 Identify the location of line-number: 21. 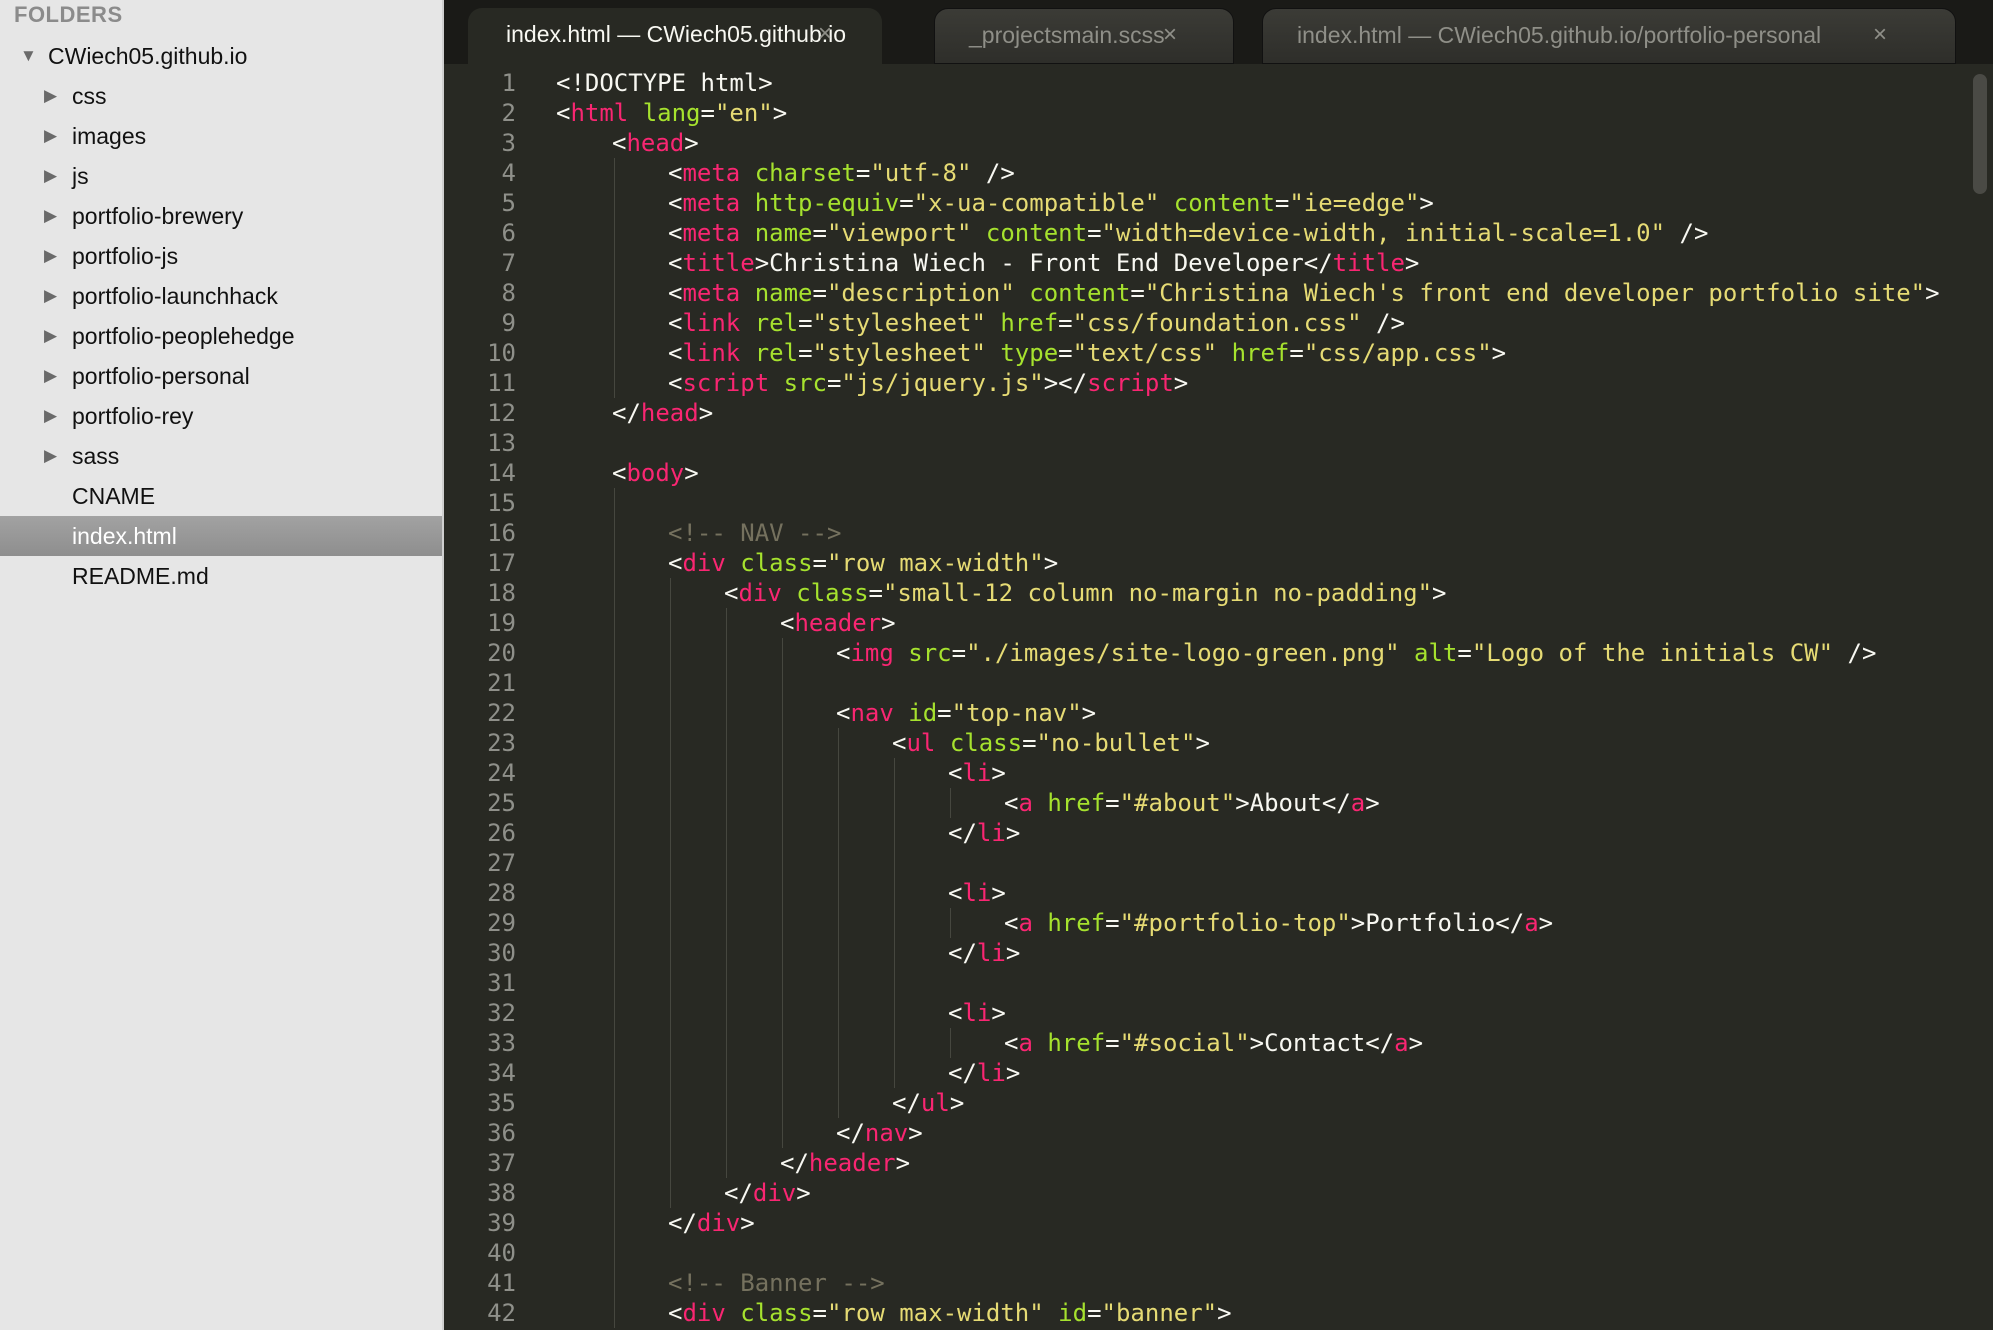
(501, 683).